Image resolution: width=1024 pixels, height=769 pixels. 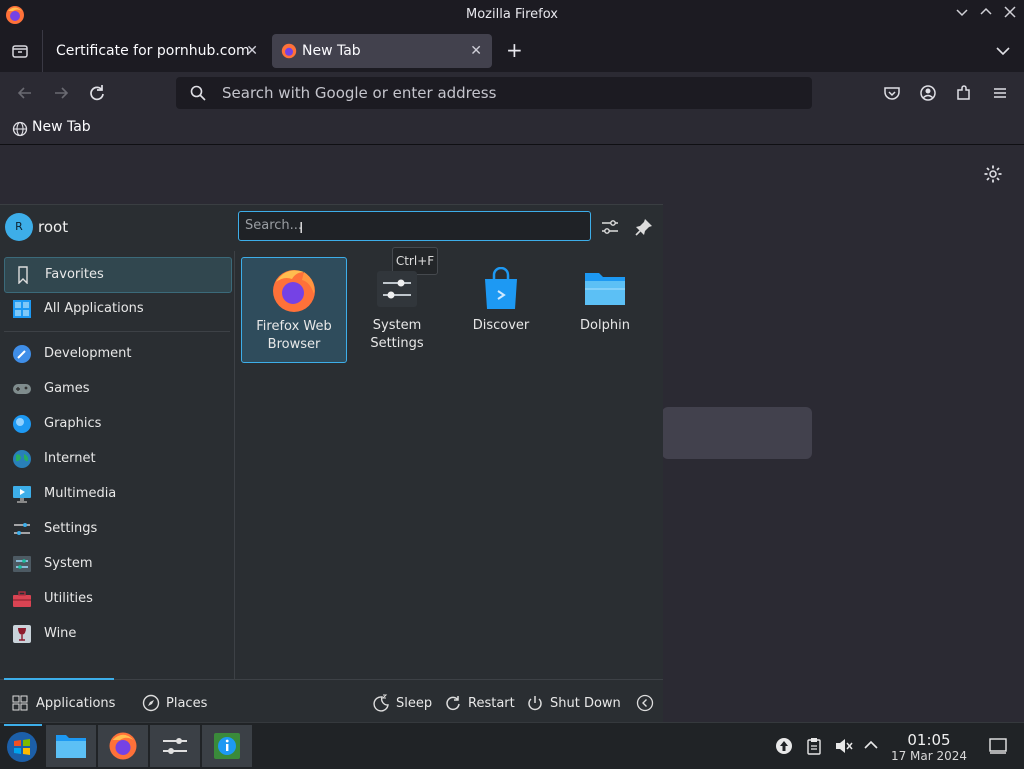 What do you see at coordinates (993, 174) in the screenshot?
I see `gear-icon` at bounding box center [993, 174].